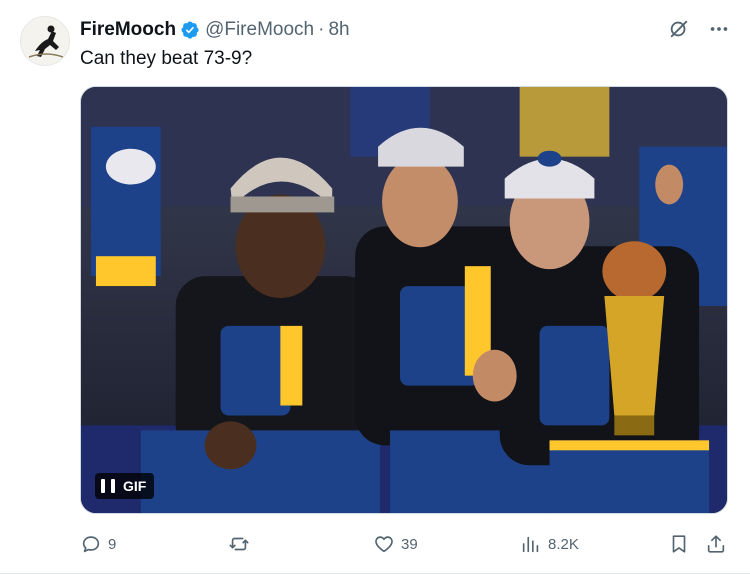 The width and height of the screenshot is (750, 574). What do you see at coordinates (384, 544) in the screenshot?
I see `heart-icon` at bounding box center [384, 544].